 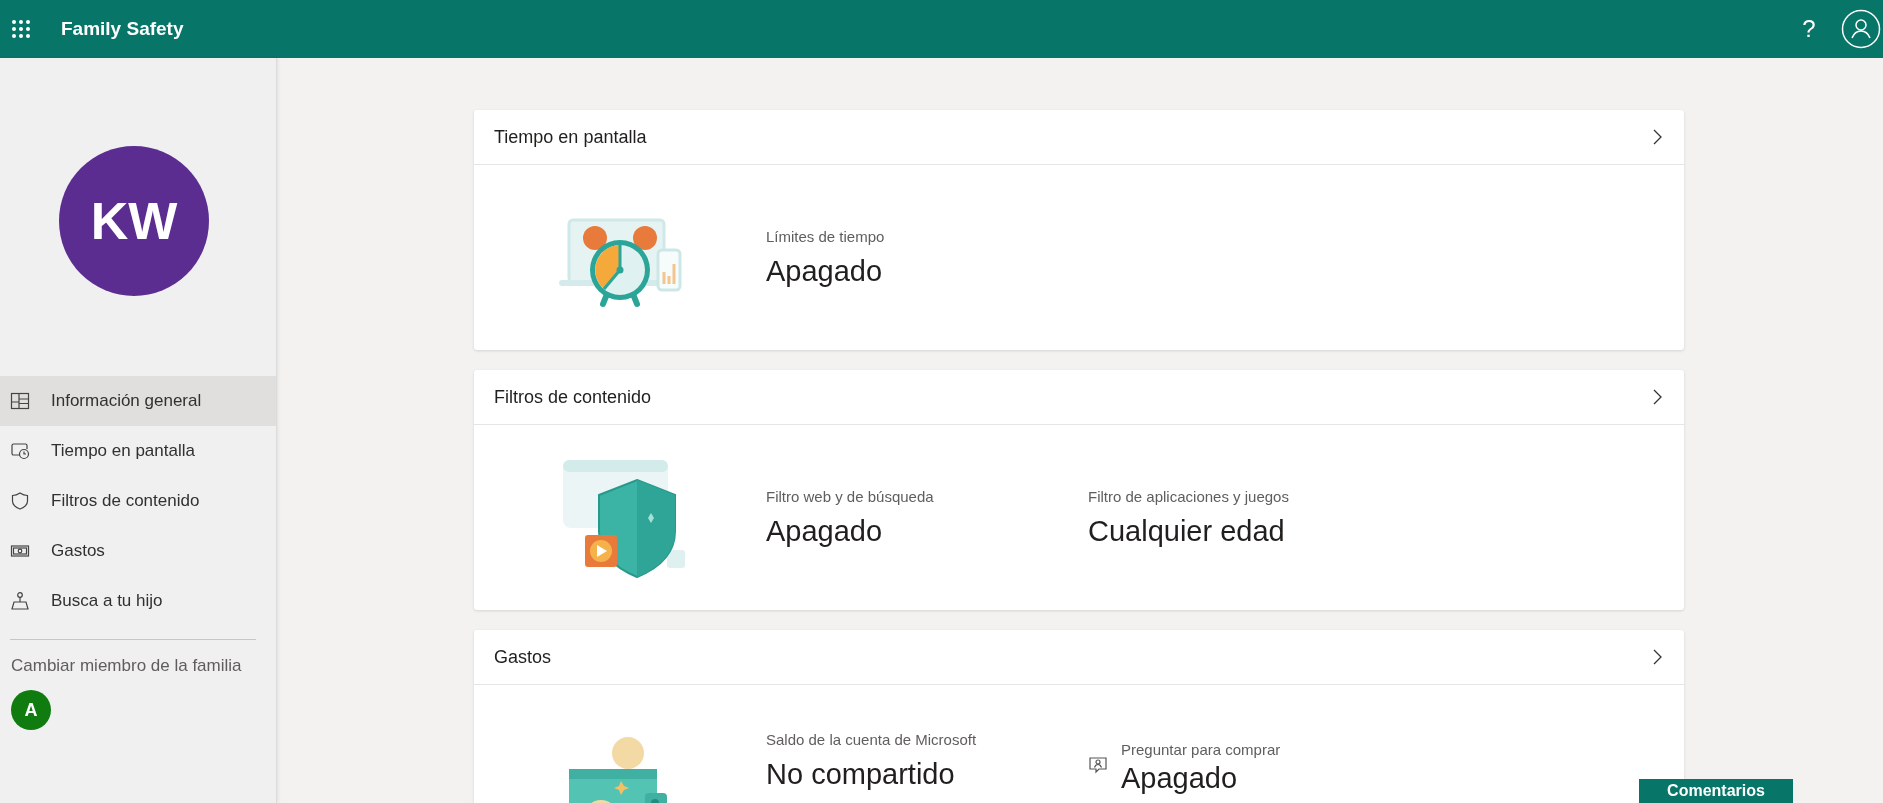 What do you see at coordinates (138, 501) in the screenshot?
I see `sidebar-item: Filtros de contenido` at bounding box center [138, 501].